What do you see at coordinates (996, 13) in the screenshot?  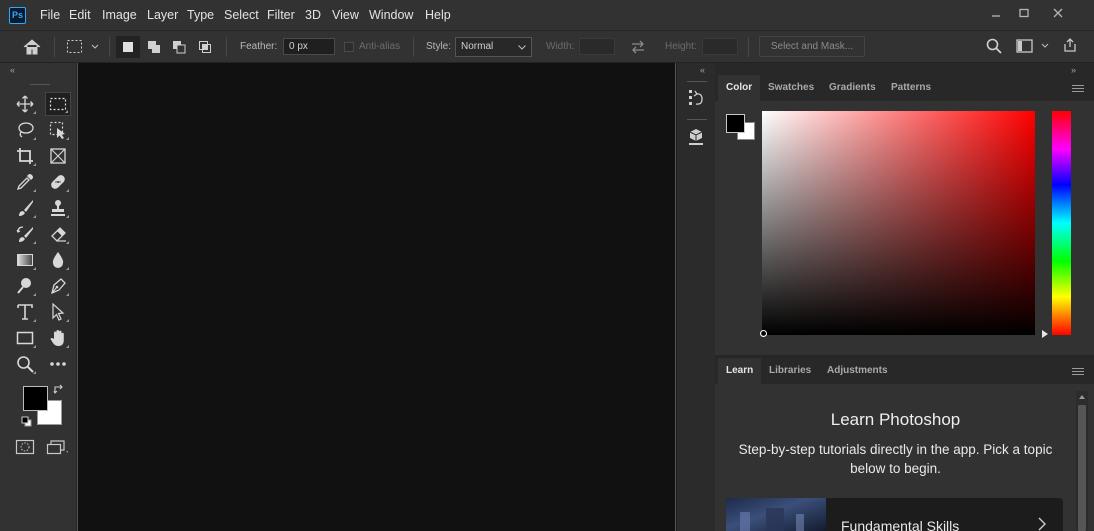 I see `minimize-button` at bounding box center [996, 13].